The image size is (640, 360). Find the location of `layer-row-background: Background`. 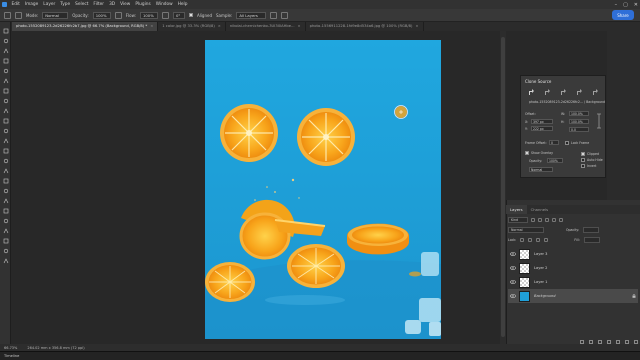

layer-row-background: Background is located at coordinates (573, 296).